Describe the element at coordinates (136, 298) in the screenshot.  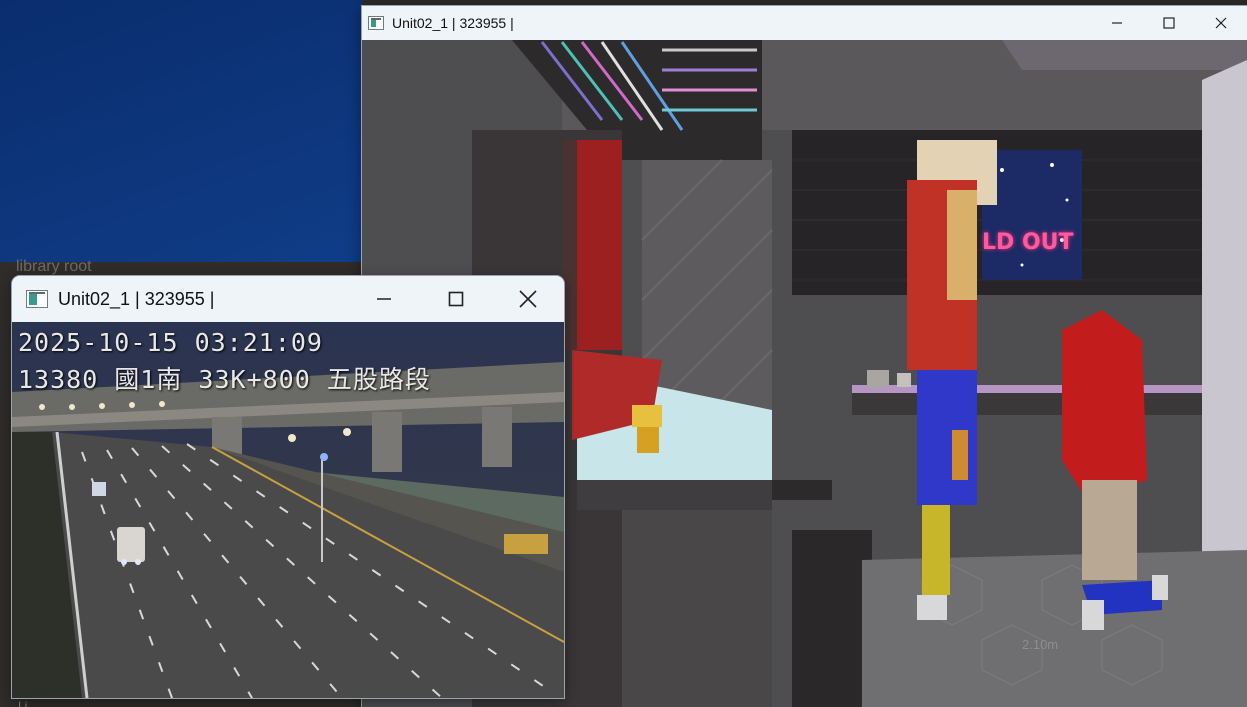
I see `camera-window-title: Unit02_1 | 323955 |` at that location.